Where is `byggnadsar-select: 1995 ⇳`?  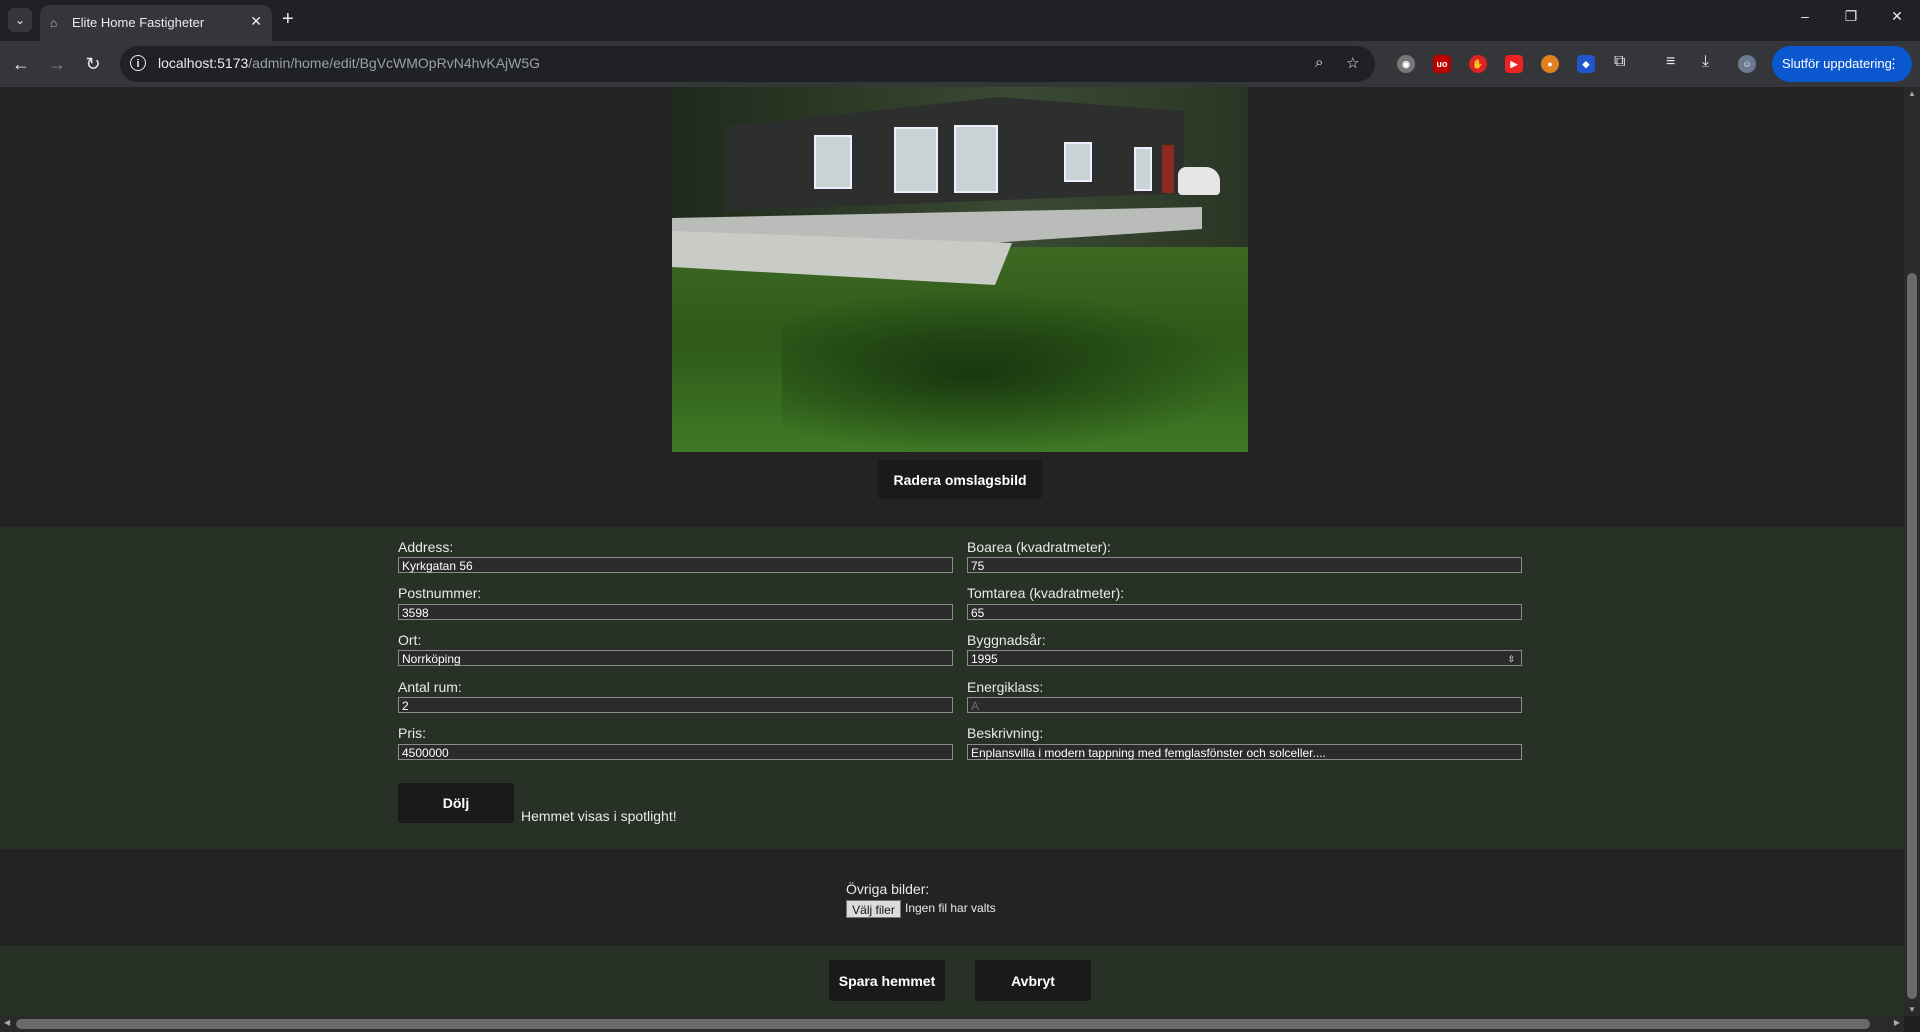 byggnadsar-select: 1995 ⇳ is located at coordinates (1244, 658).